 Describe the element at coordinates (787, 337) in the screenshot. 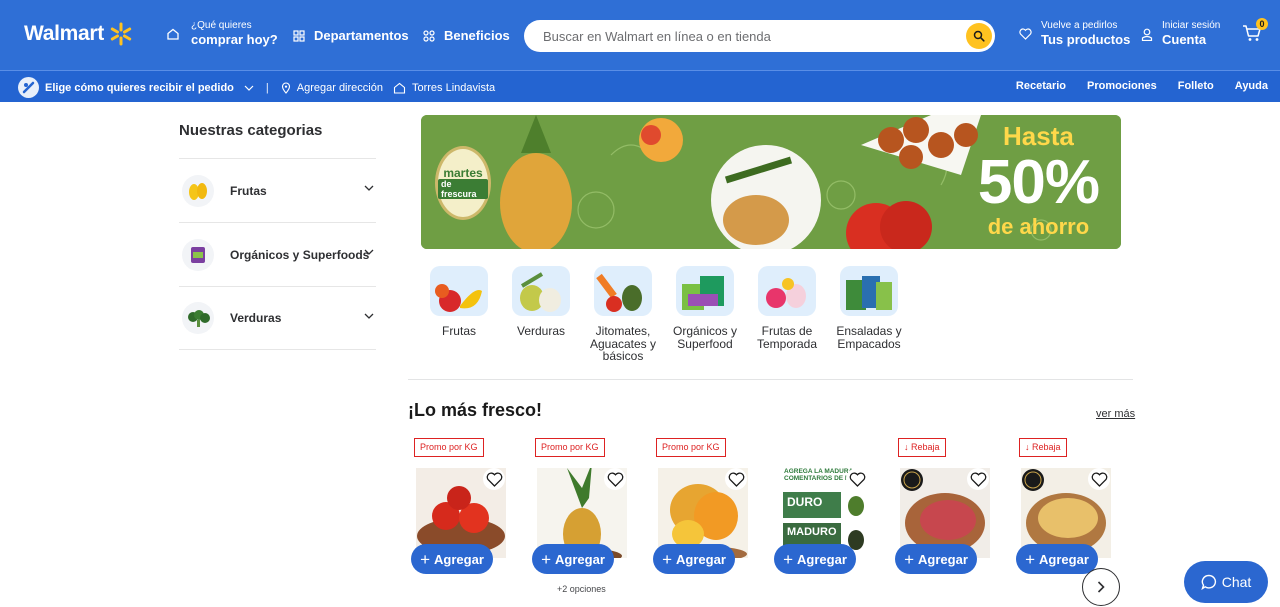

I see `category-label: Frutas de Temporada` at that location.